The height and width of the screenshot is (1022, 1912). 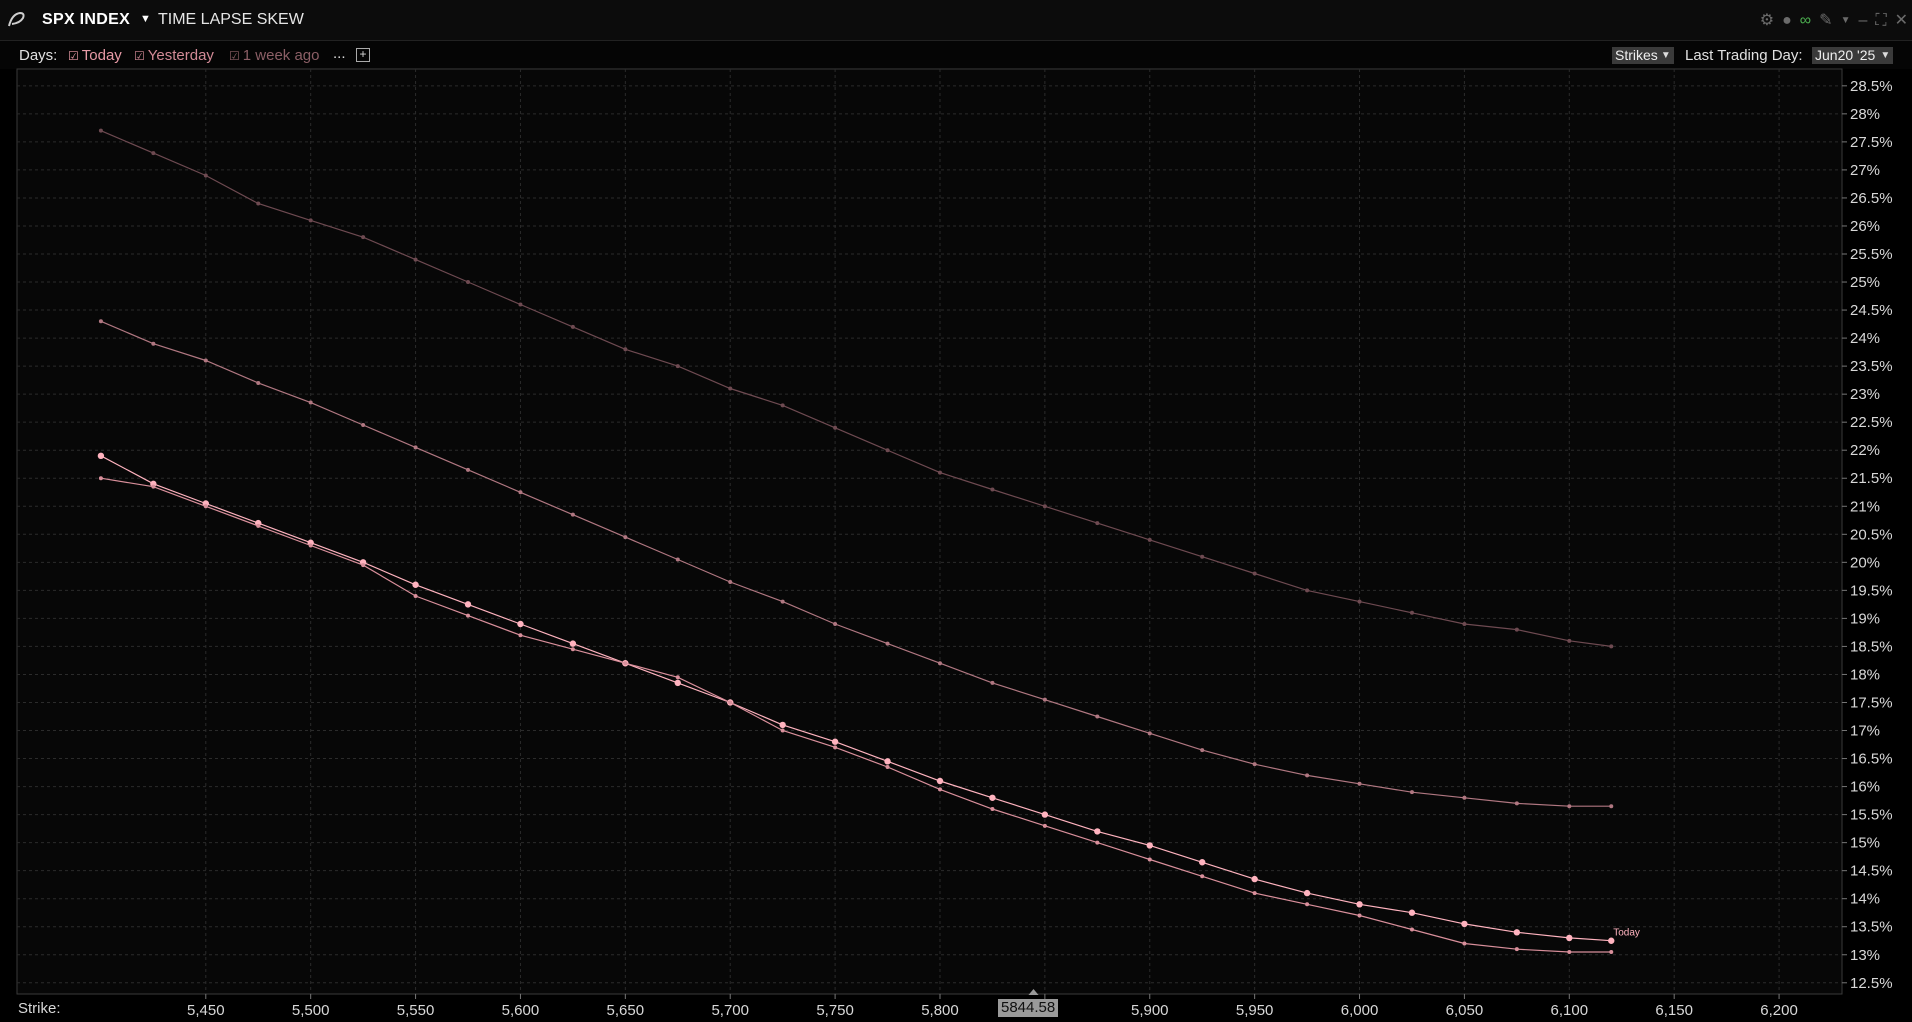 I want to click on y-tick-label: 18%, so click(x=1865, y=674).